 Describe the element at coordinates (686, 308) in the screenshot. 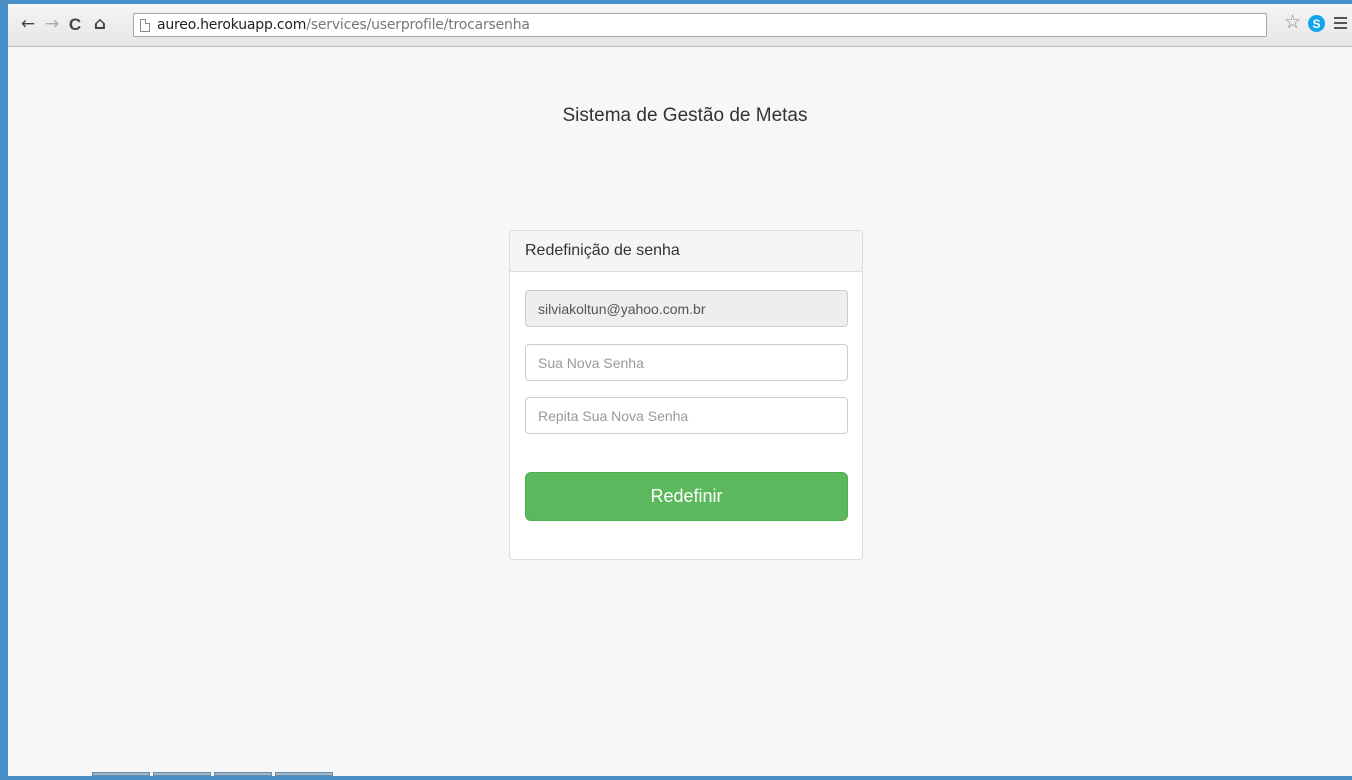

I see `email-field` at that location.